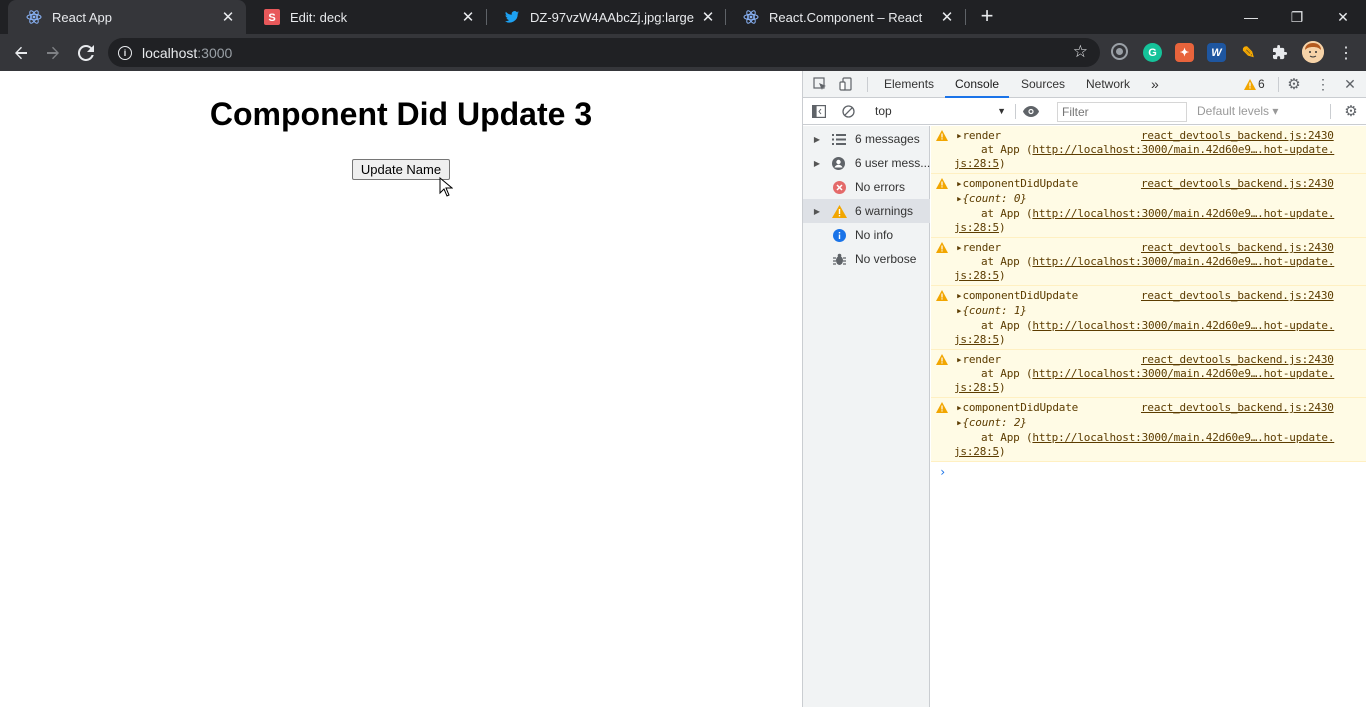 This screenshot has height=707, width=1366. What do you see at coordinates (1152, 52) in the screenshot?
I see `grammarly-icon: G` at bounding box center [1152, 52].